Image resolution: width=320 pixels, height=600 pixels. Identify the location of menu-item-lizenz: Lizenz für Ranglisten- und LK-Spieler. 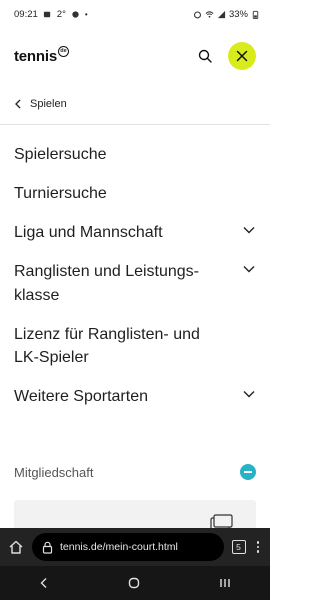
(135, 346).